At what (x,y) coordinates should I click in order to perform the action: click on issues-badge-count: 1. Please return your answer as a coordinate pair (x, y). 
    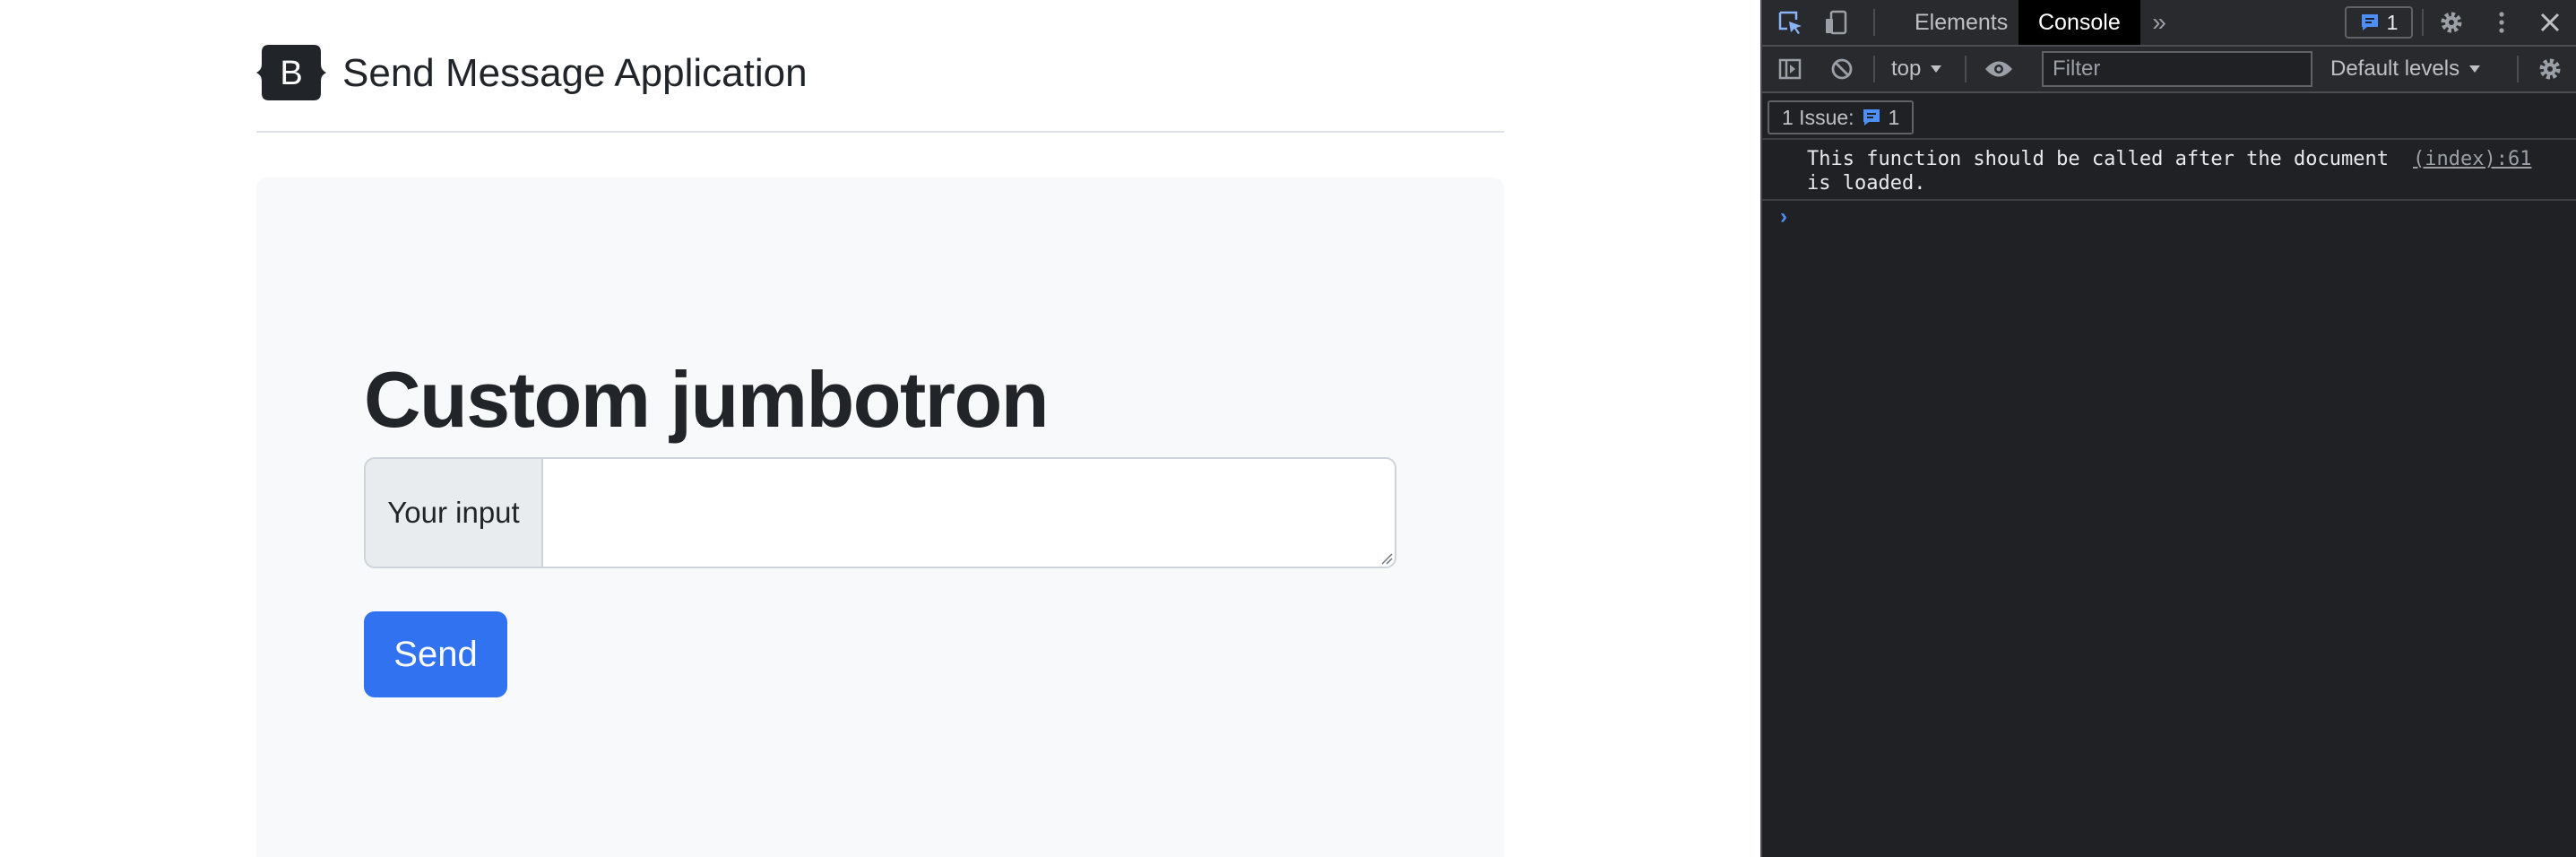
    Looking at the image, I should click on (2392, 22).